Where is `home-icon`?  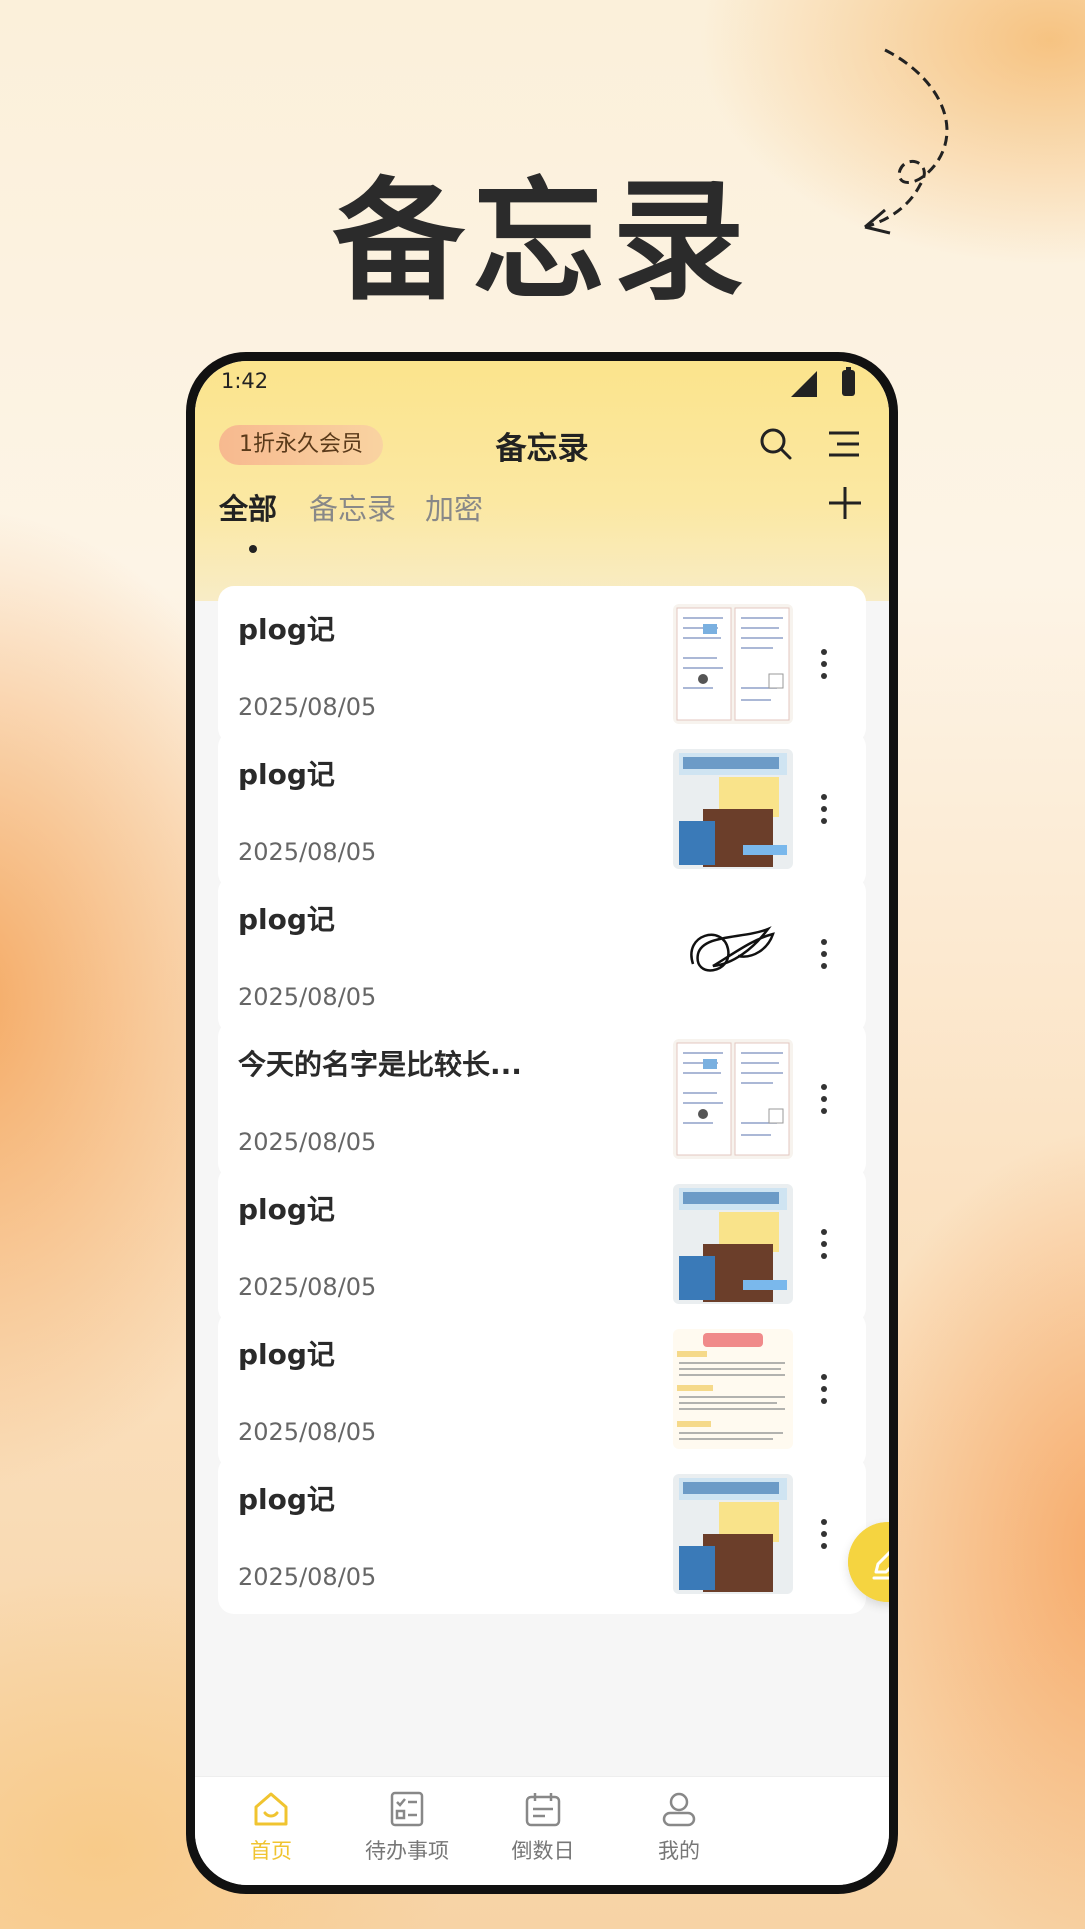 home-icon is located at coordinates (271, 1809).